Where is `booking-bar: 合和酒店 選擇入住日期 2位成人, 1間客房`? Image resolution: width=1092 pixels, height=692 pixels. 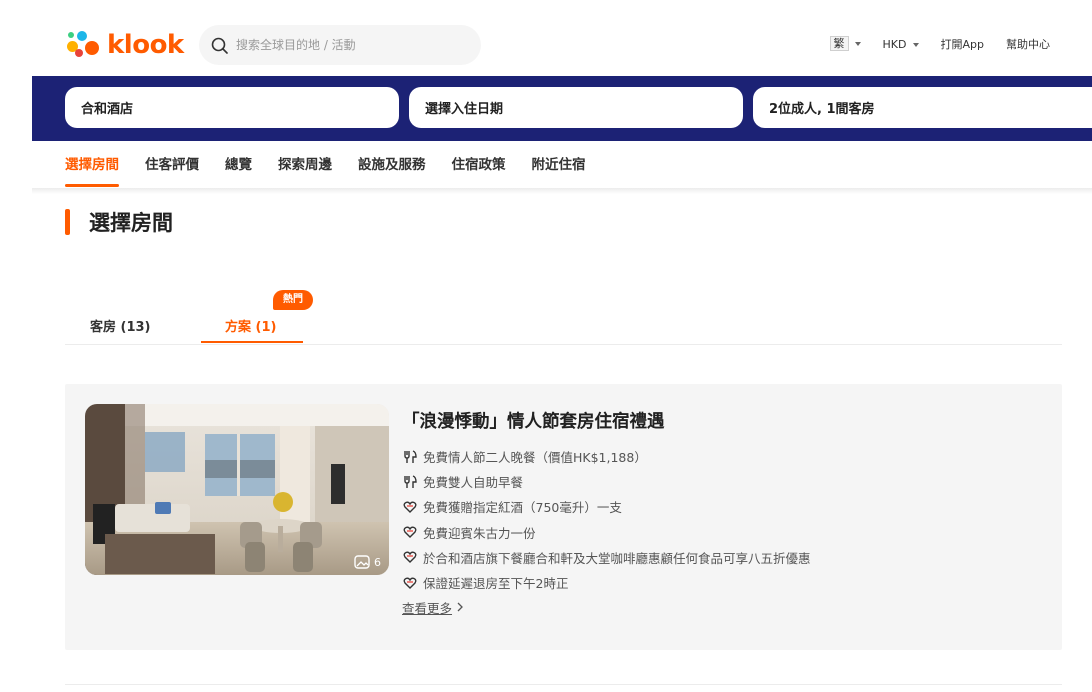
booking-bar: 合和酒店 選擇入住日期 2位成人, 1間客房 is located at coordinates (562, 108).